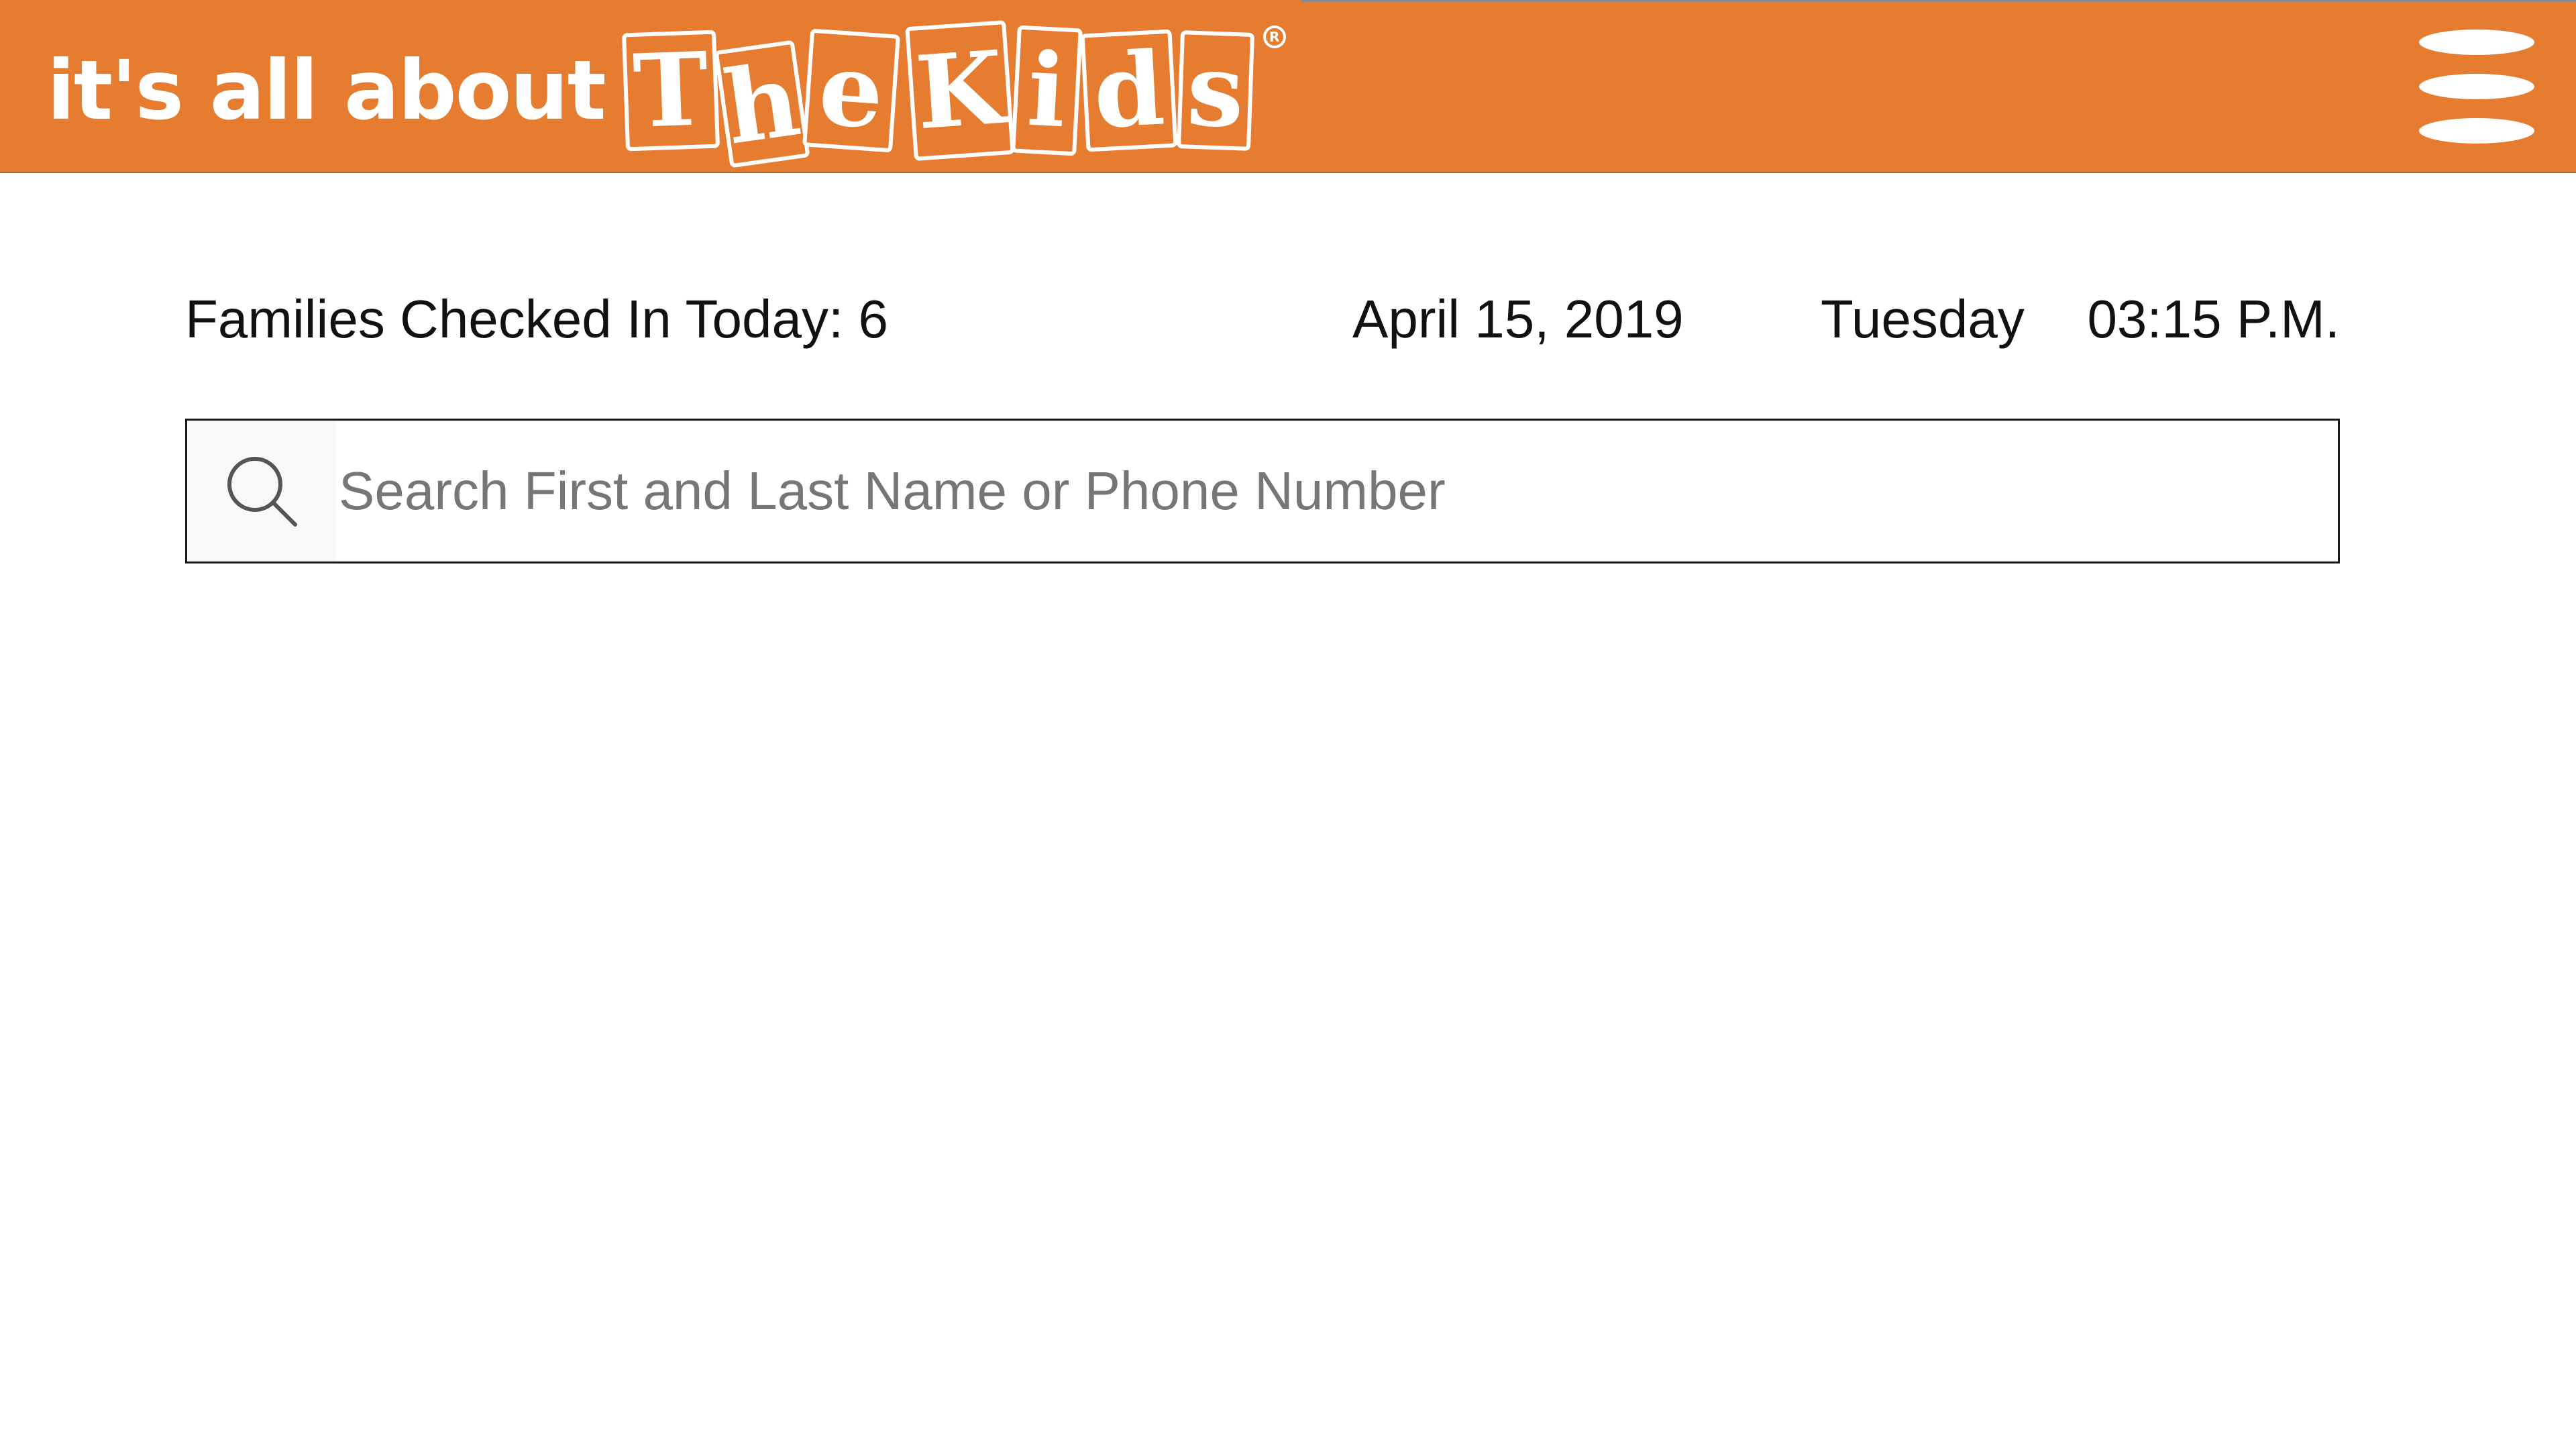 This screenshot has width=2576, height=1449. Describe the element at coordinates (1129, 90) in the screenshot. I see `brand-tile: d` at that location.